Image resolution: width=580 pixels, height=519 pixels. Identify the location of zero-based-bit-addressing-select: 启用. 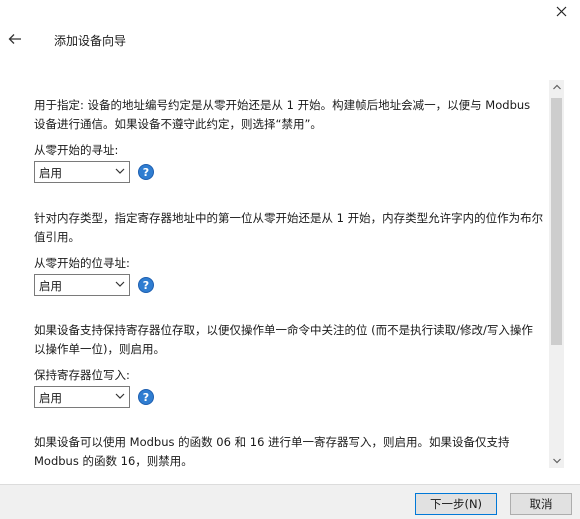
(82, 285).